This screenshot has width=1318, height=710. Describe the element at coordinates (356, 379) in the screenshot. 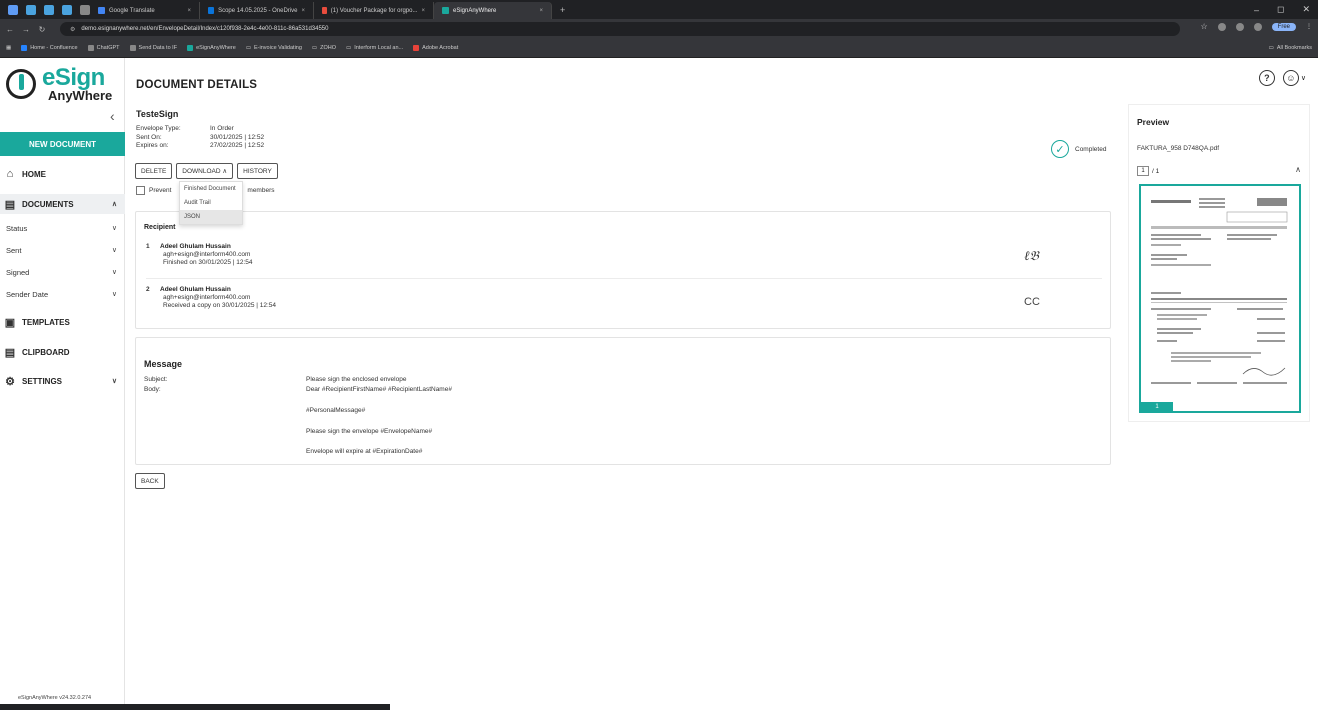

I see `subject-value: Please sign the enclosed envelope` at that location.